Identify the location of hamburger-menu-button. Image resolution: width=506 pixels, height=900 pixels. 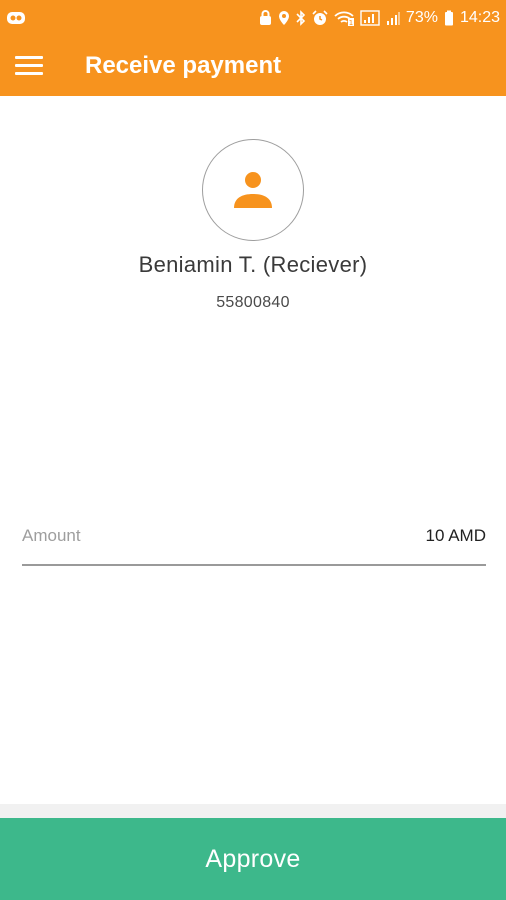
(29, 65).